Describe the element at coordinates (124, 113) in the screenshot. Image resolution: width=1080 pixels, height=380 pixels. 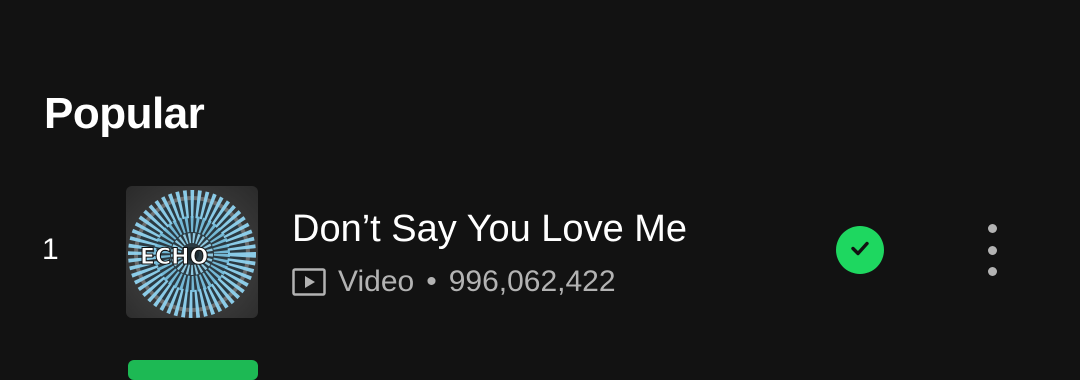
I see `section-title: Popular` at that location.